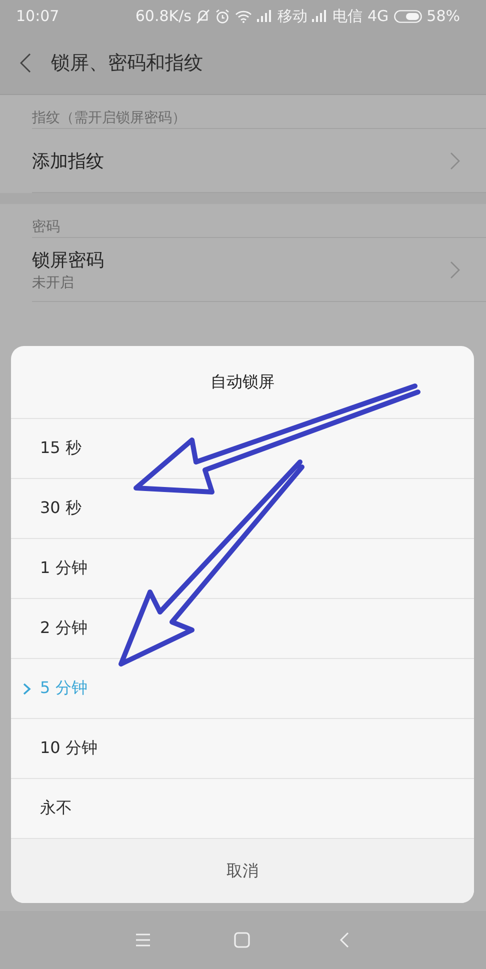 Image resolution: width=486 pixels, height=969 pixels. I want to click on dialog-title: 自动锁屏, so click(242, 382).